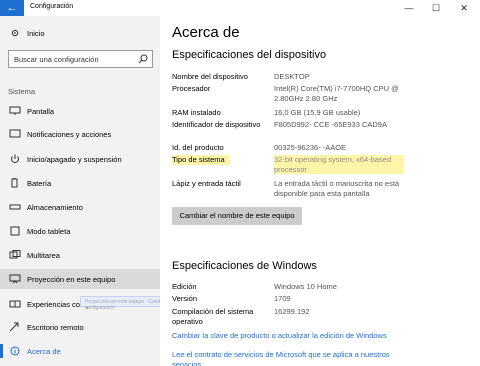  What do you see at coordinates (191, 88) in the screenshot?
I see `spec-key: Procesador` at bounding box center [191, 88].